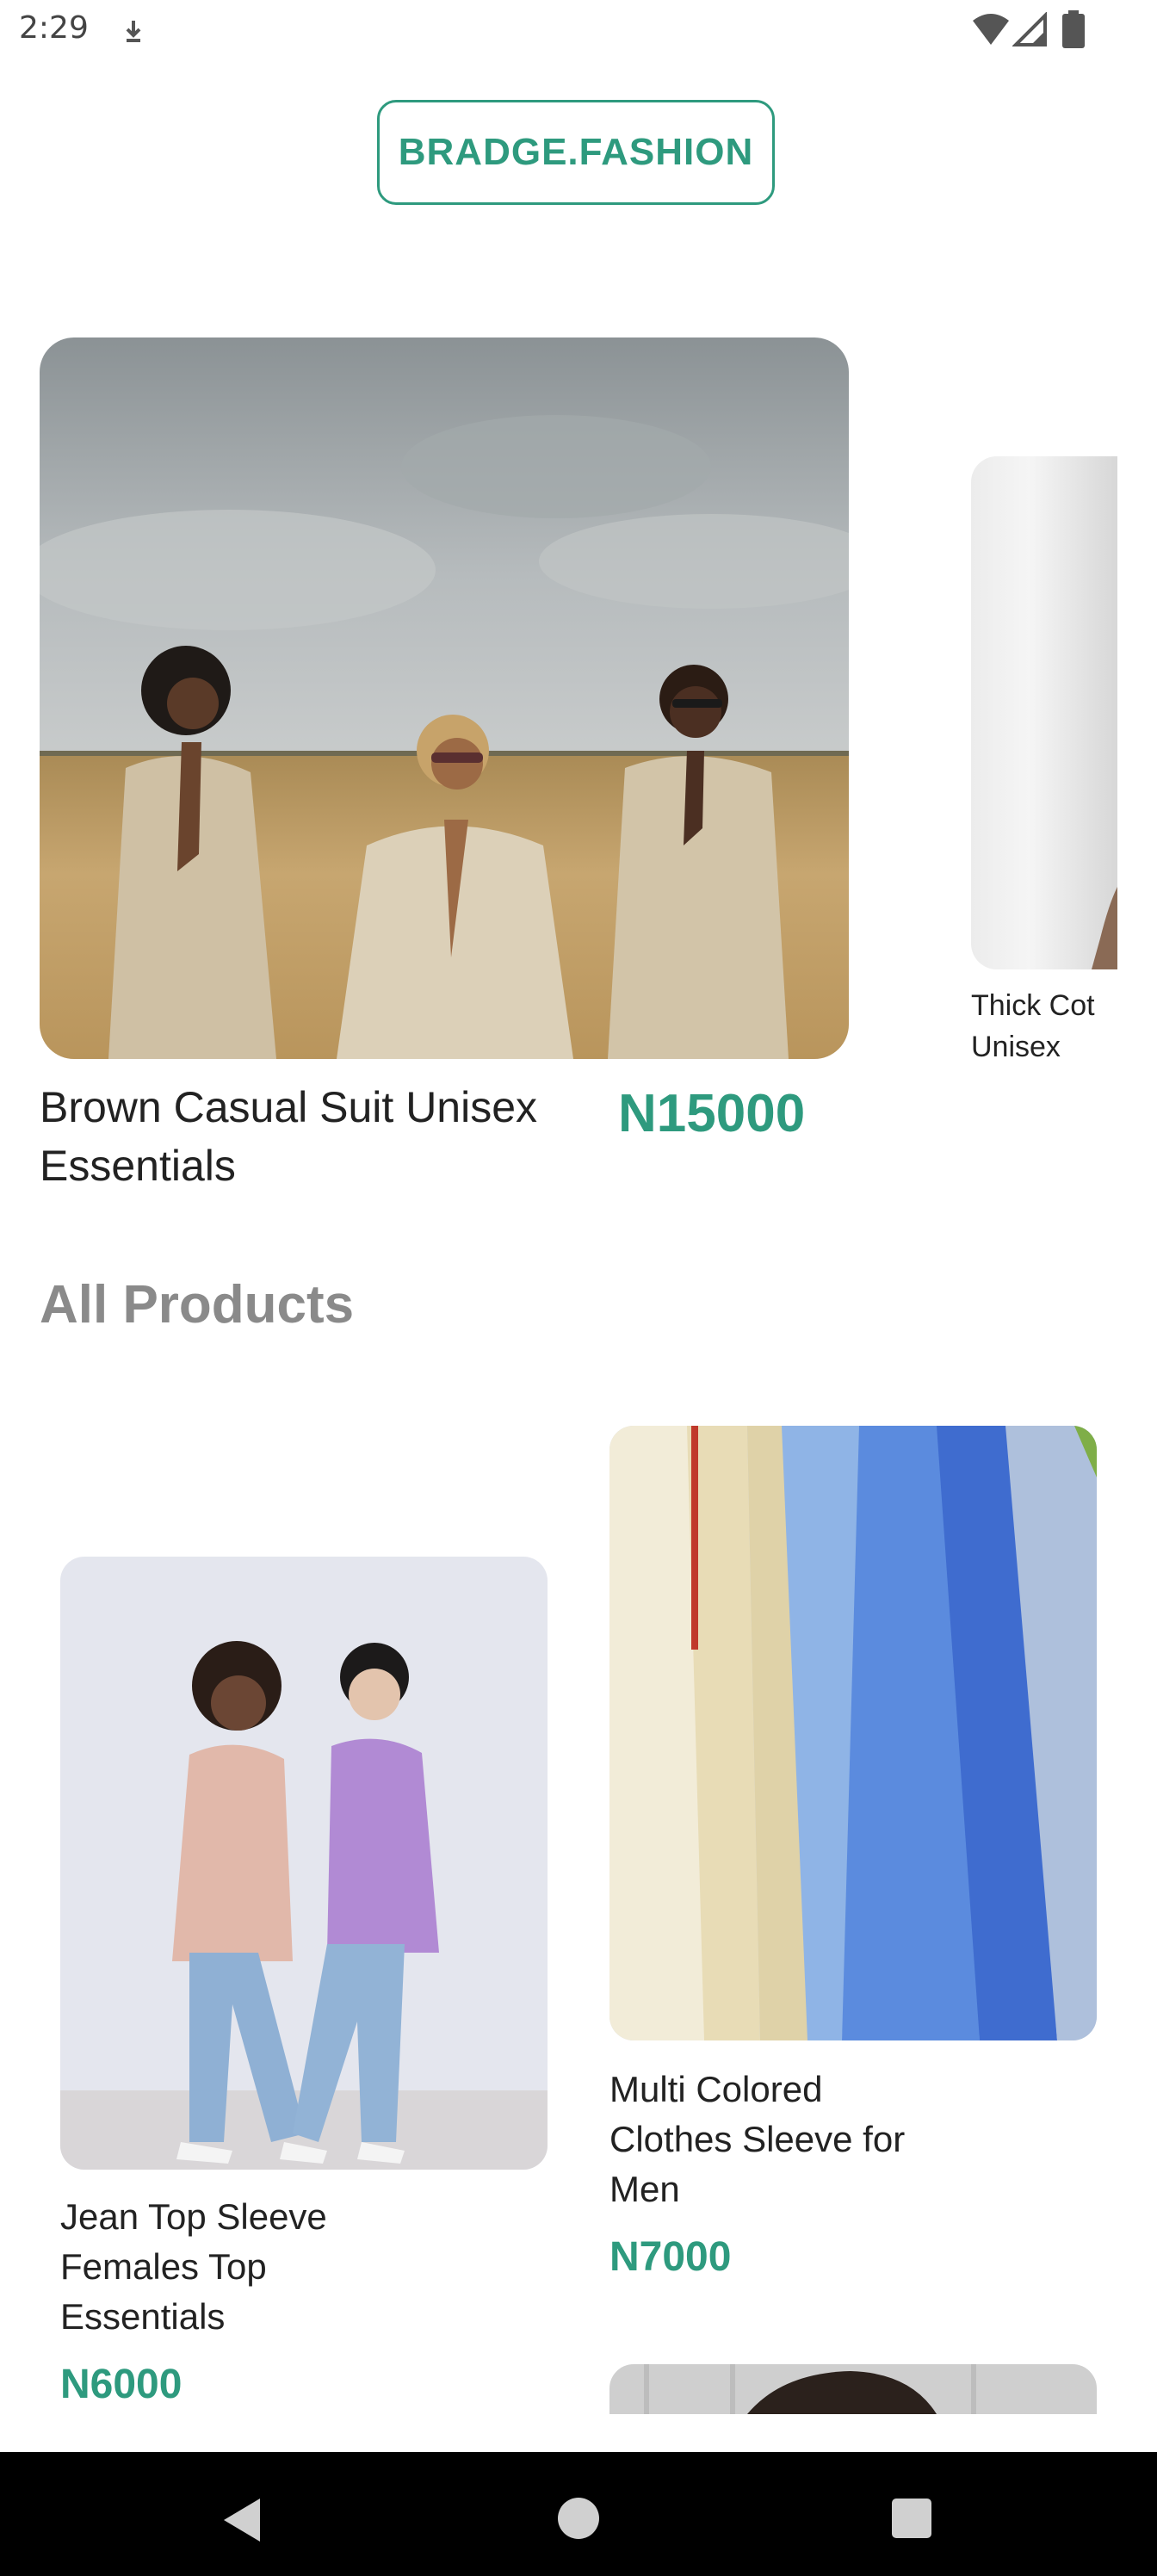 The height and width of the screenshot is (2576, 1157). What do you see at coordinates (644, 2189) in the screenshot?
I see `product-name-line: Men` at bounding box center [644, 2189].